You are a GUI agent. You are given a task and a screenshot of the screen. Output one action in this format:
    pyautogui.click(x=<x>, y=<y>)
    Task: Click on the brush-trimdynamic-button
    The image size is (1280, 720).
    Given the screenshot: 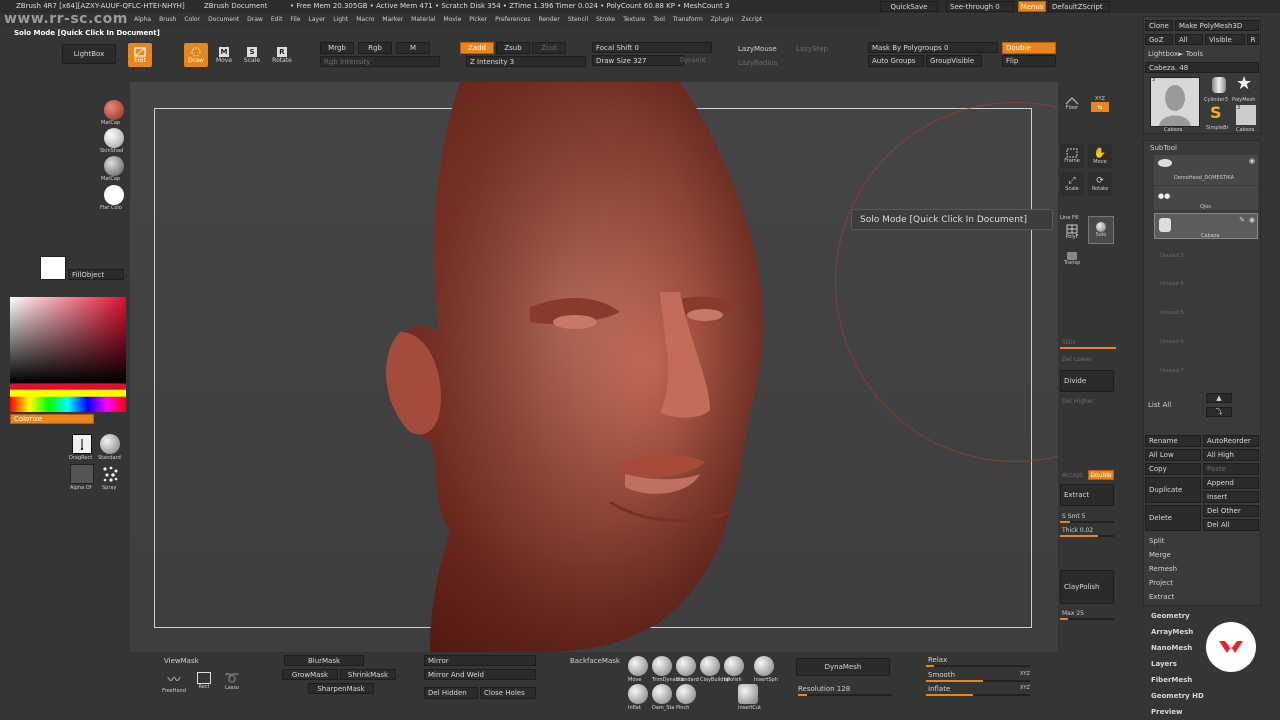 What is the action you would take?
    pyautogui.click(x=662, y=666)
    